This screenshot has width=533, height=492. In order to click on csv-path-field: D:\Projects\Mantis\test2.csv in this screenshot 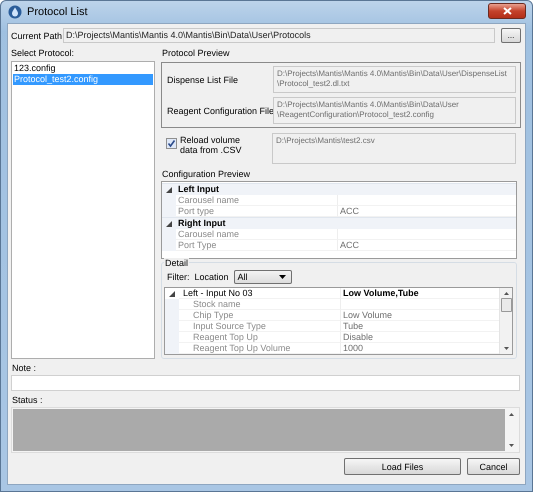, I will do `click(394, 148)`.